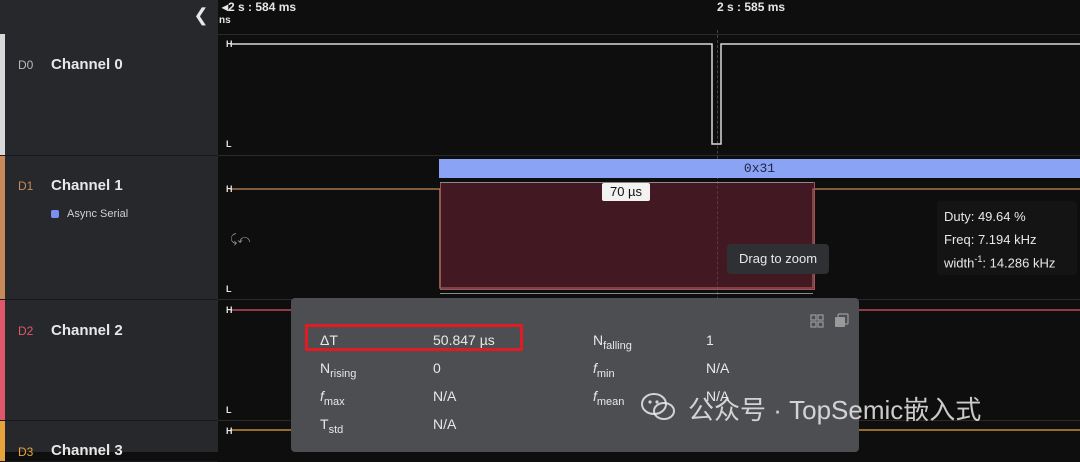  Describe the element at coordinates (26, 186) in the screenshot. I see `channel-id: D1` at that location.